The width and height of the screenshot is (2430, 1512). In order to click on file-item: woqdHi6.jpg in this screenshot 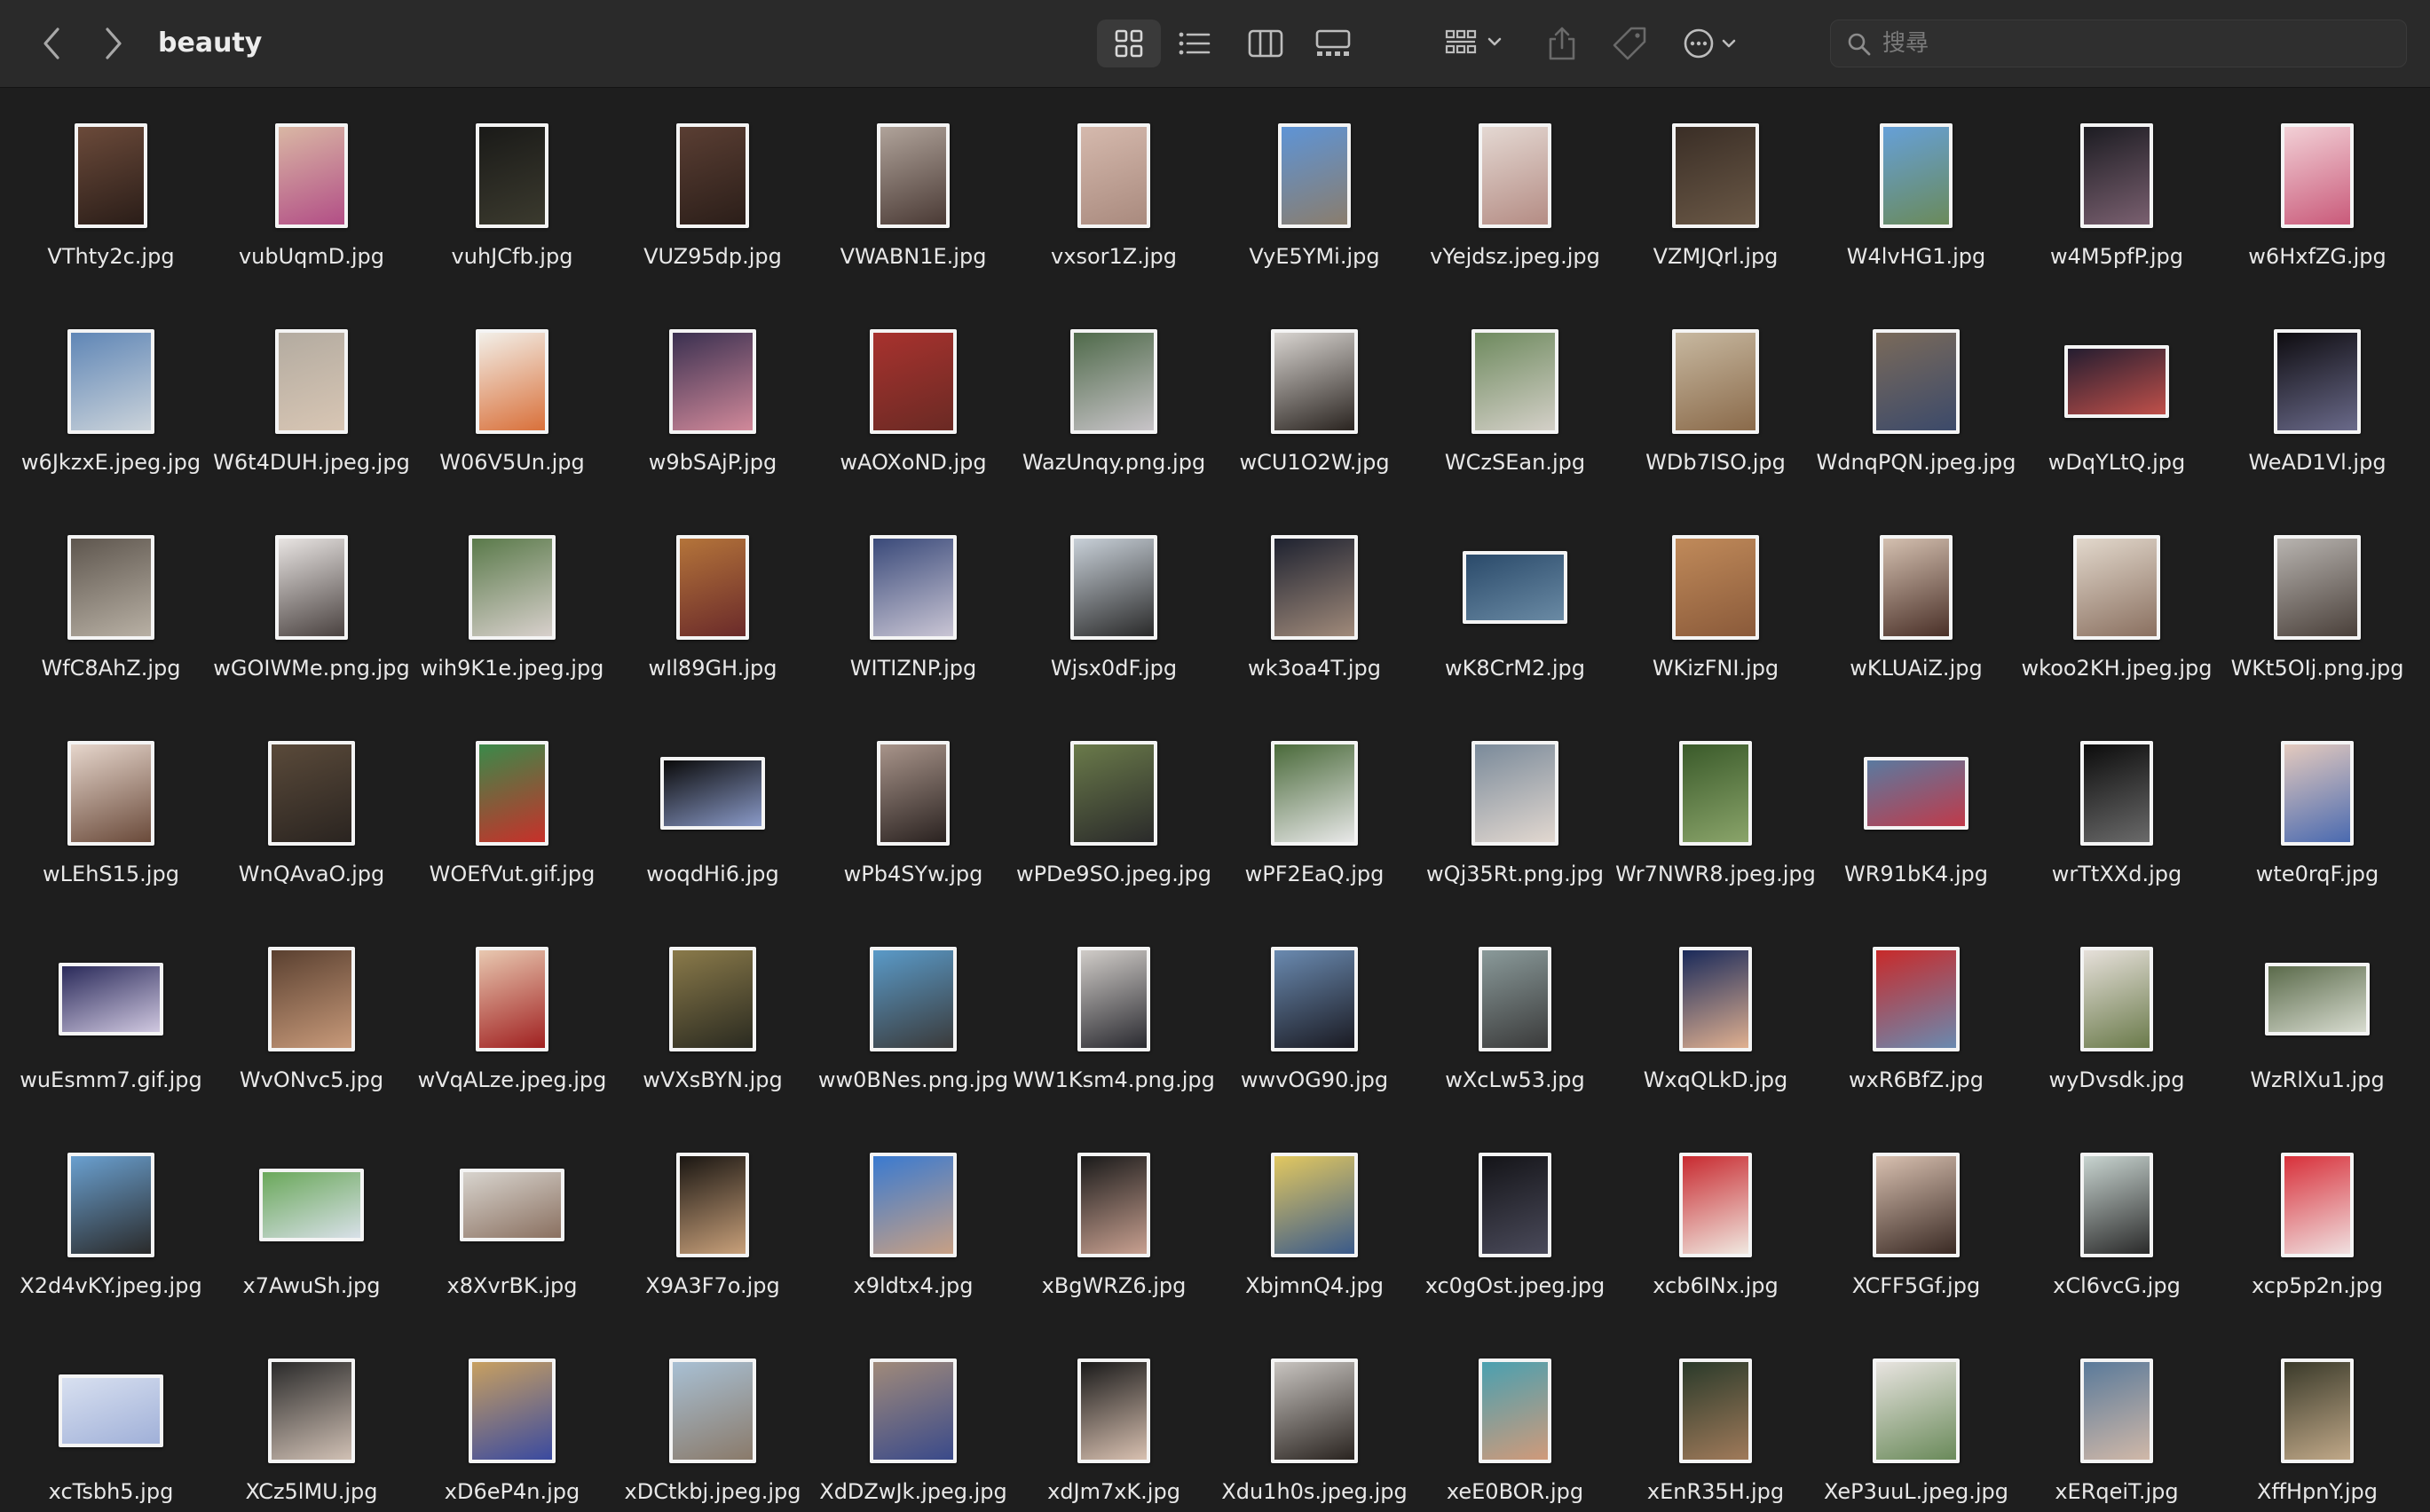, I will do `click(712, 814)`.